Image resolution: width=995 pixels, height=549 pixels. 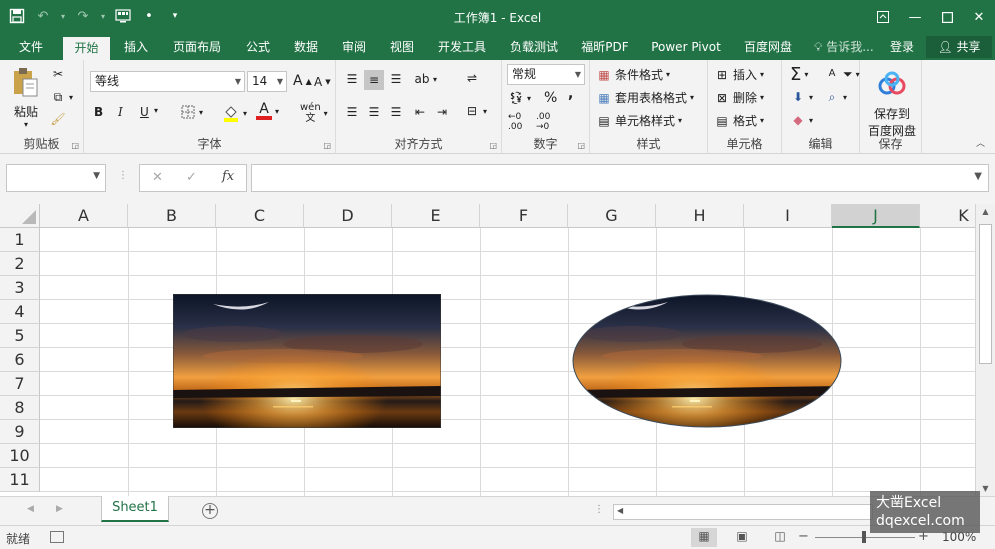 I want to click on paste-button: 粘贴 ▾, so click(x=26, y=97).